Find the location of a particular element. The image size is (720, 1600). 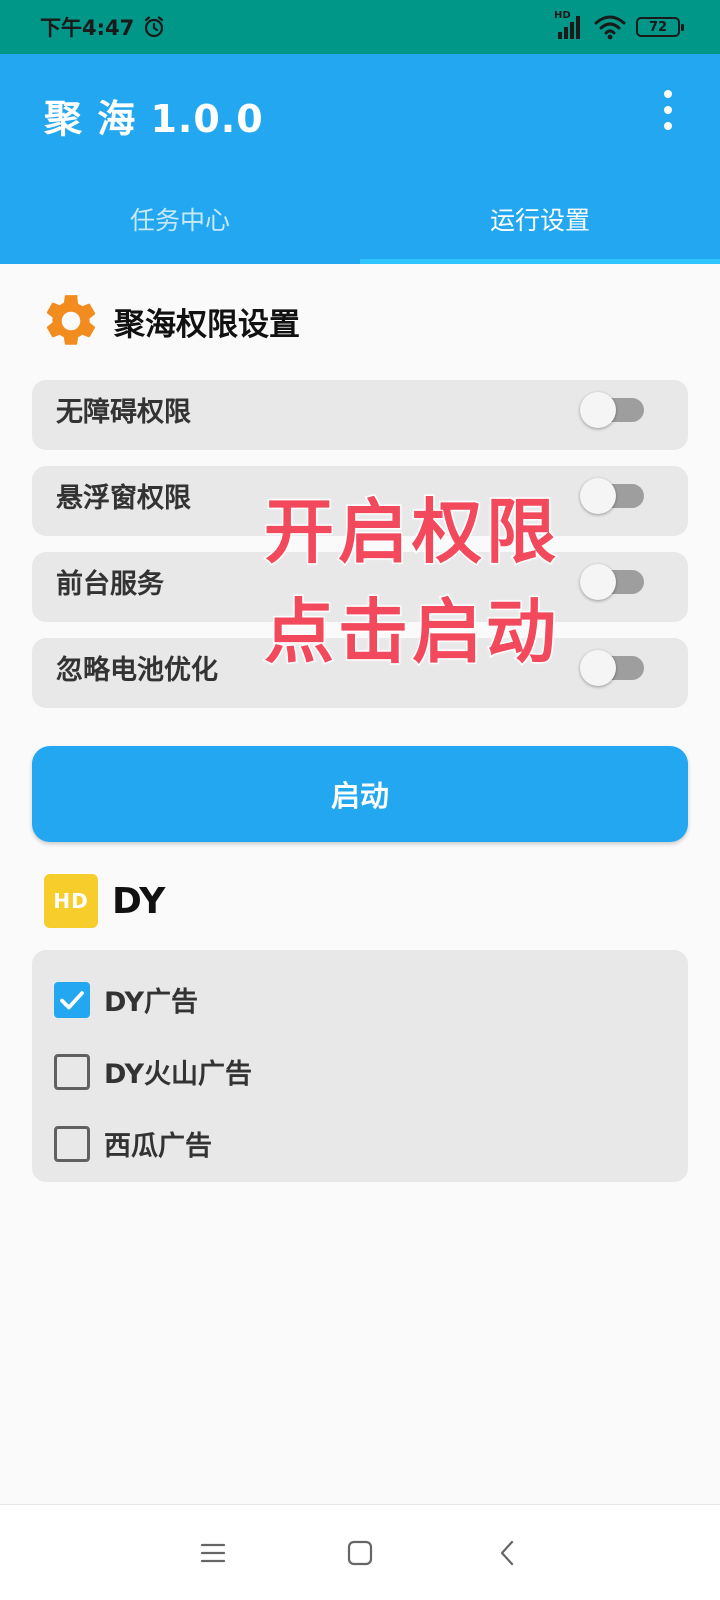

tab-label: 运行设置 is located at coordinates (539, 220).